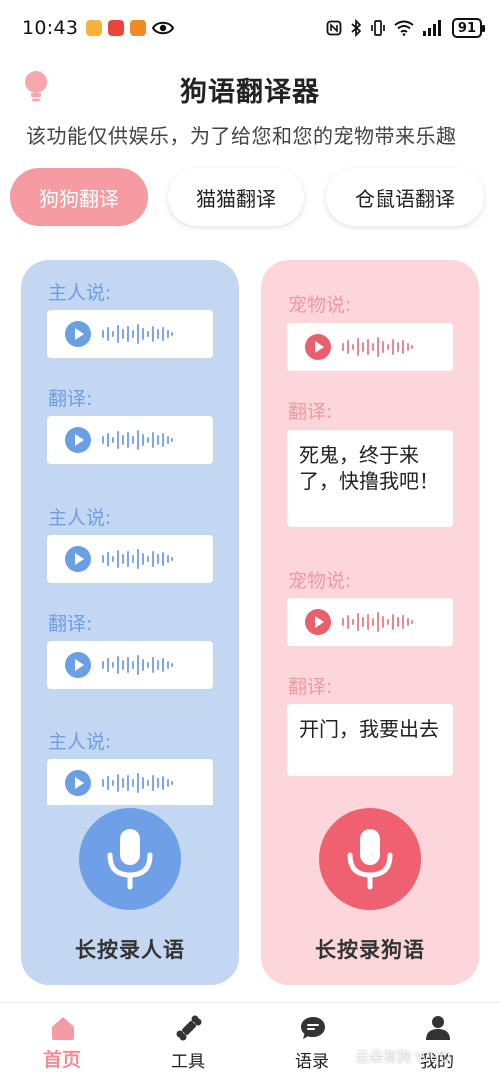  What do you see at coordinates (312, 1041) in the screenshot?
I see `nav-quotes: 语录` at bounding box center [312, 1041].